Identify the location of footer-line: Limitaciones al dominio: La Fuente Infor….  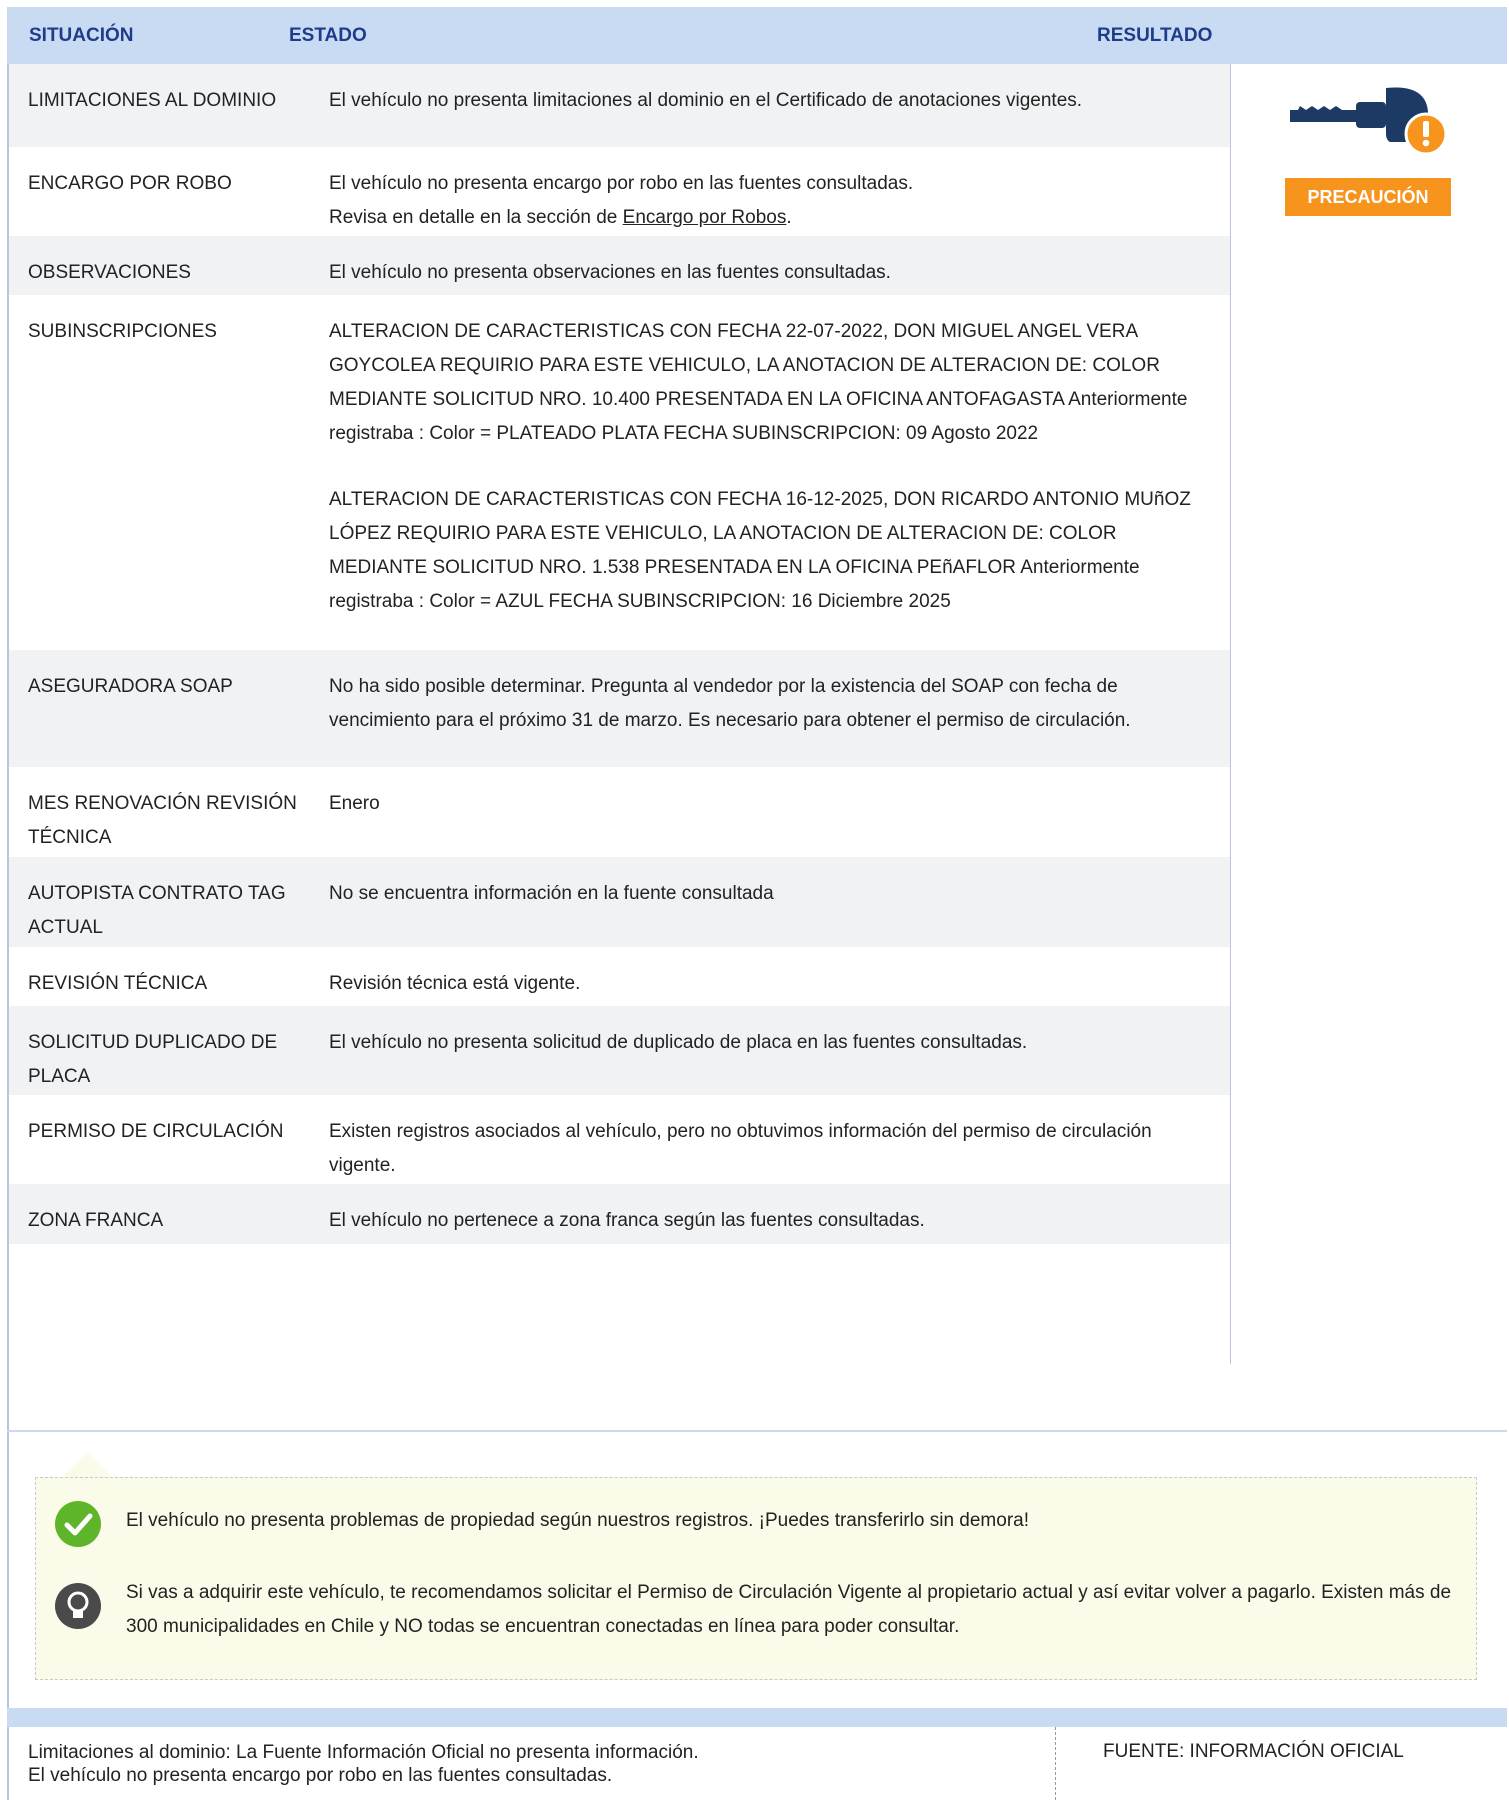
(363, 1752).